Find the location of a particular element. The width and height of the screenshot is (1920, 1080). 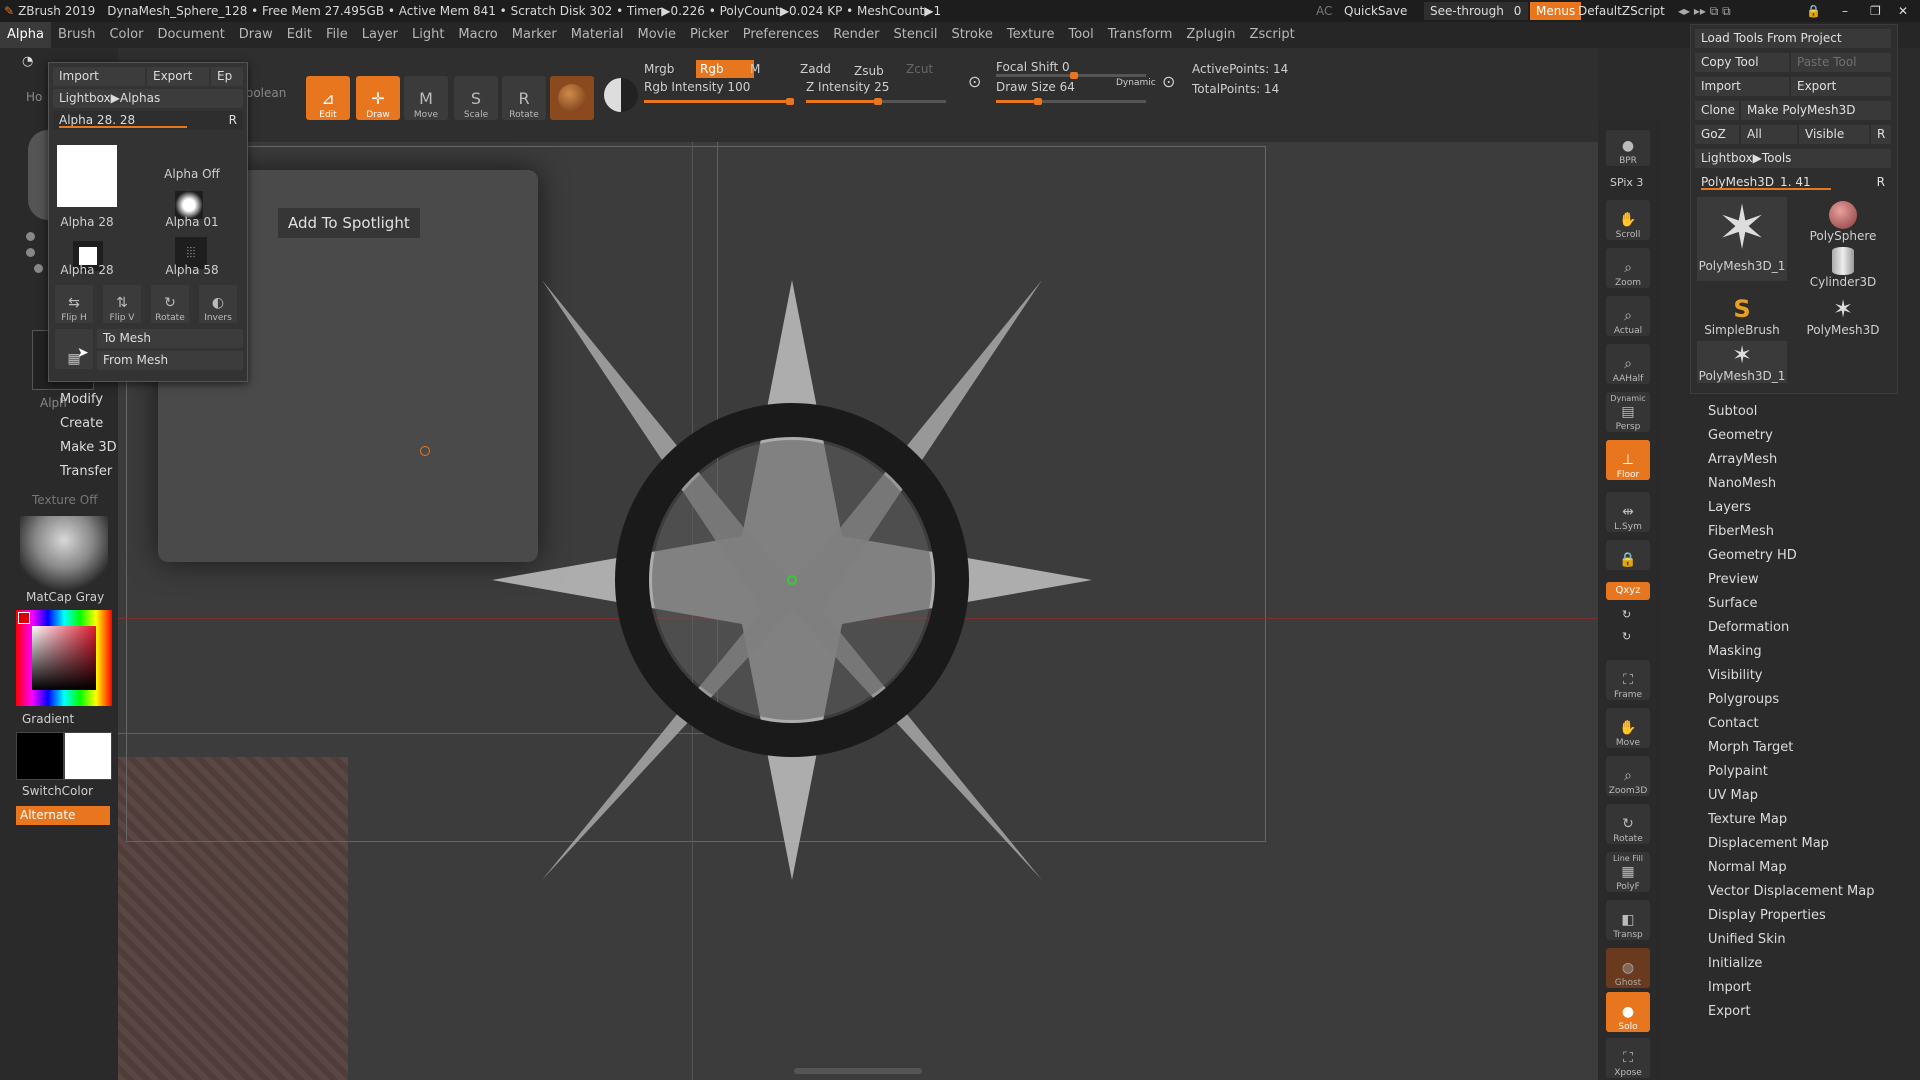

menu-tool: Tool is located at coordinates (1080, 35).